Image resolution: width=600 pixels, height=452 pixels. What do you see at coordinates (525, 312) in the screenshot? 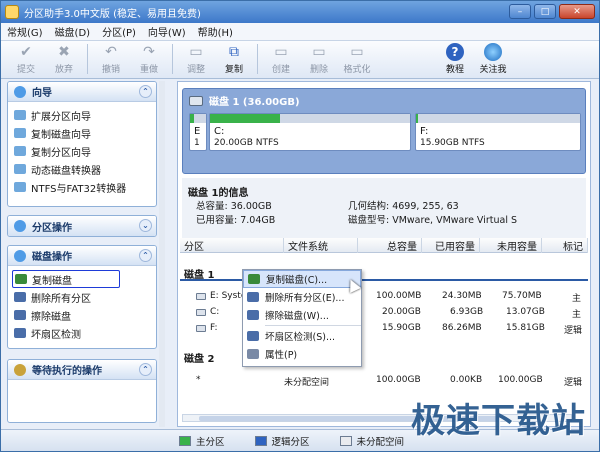
I see `cell-free: 13.07GB` at bounding box center [525, 312].